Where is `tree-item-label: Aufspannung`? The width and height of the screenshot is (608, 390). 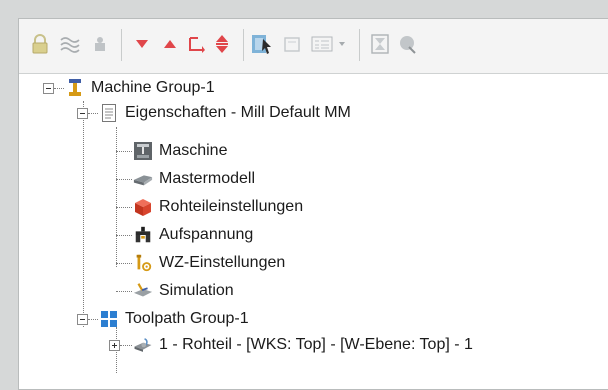
tree-item-label: Aufspannung is located at coordinates (206, 234).